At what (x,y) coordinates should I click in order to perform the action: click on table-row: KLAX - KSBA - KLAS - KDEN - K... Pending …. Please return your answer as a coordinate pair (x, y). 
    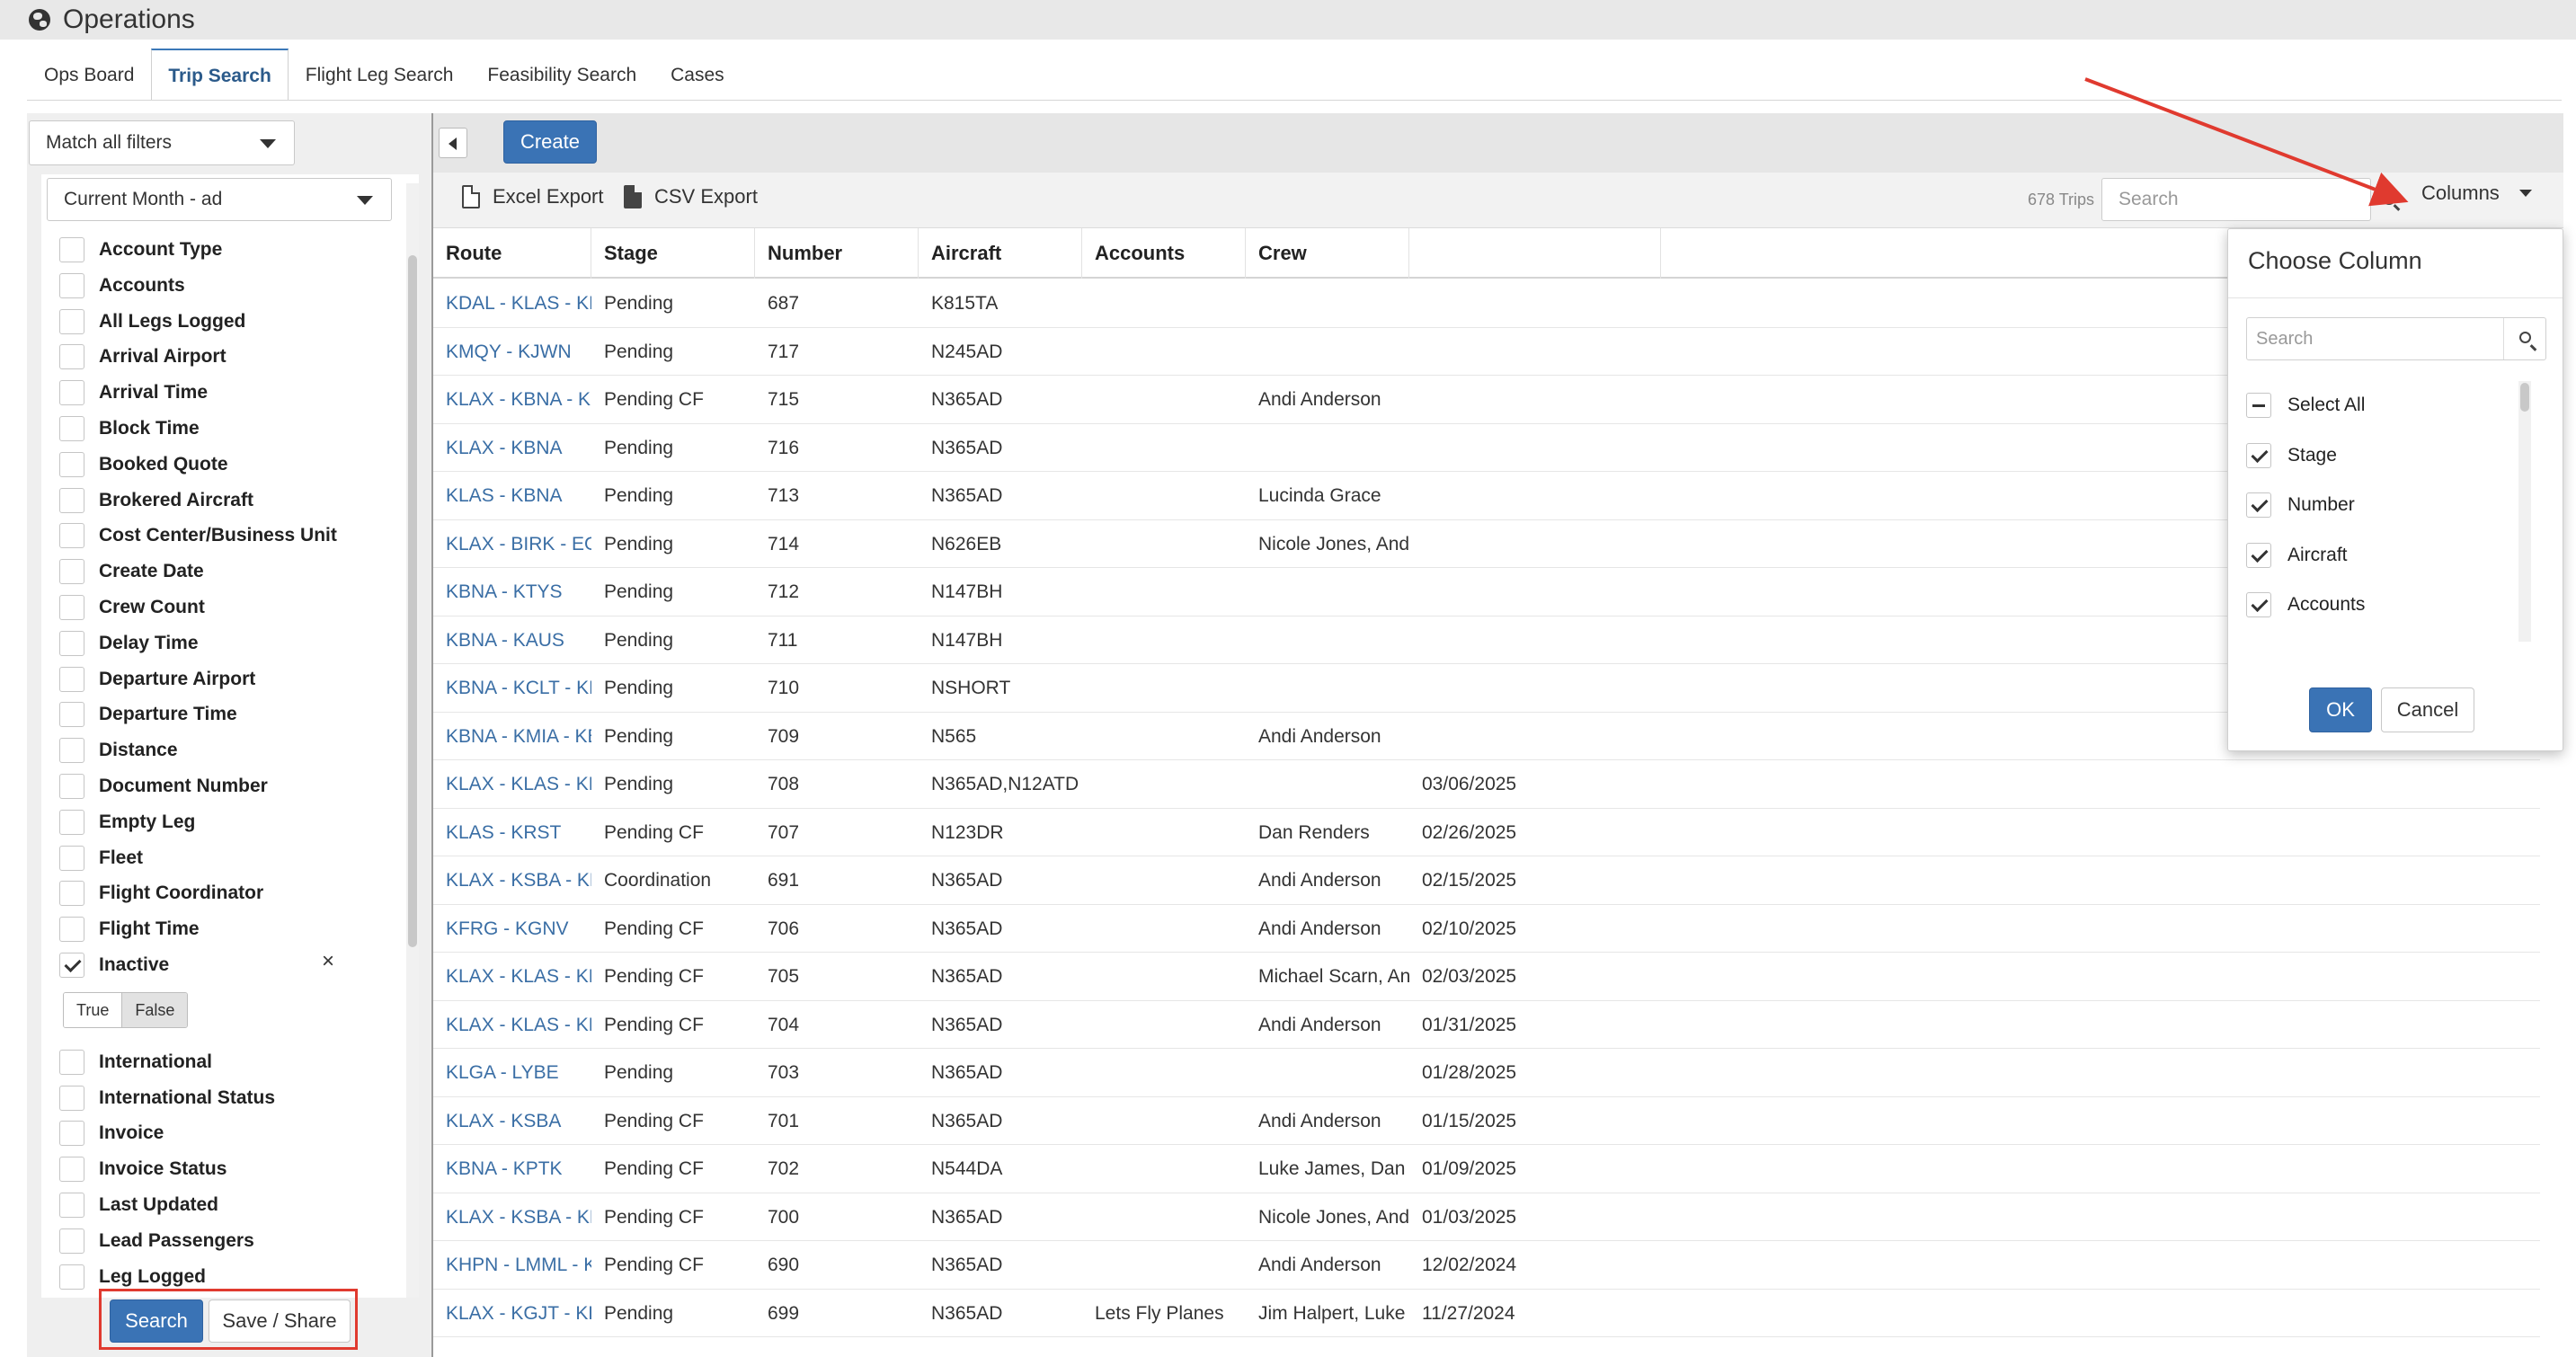
    Looking at the image, I should click on (1486, 1217).